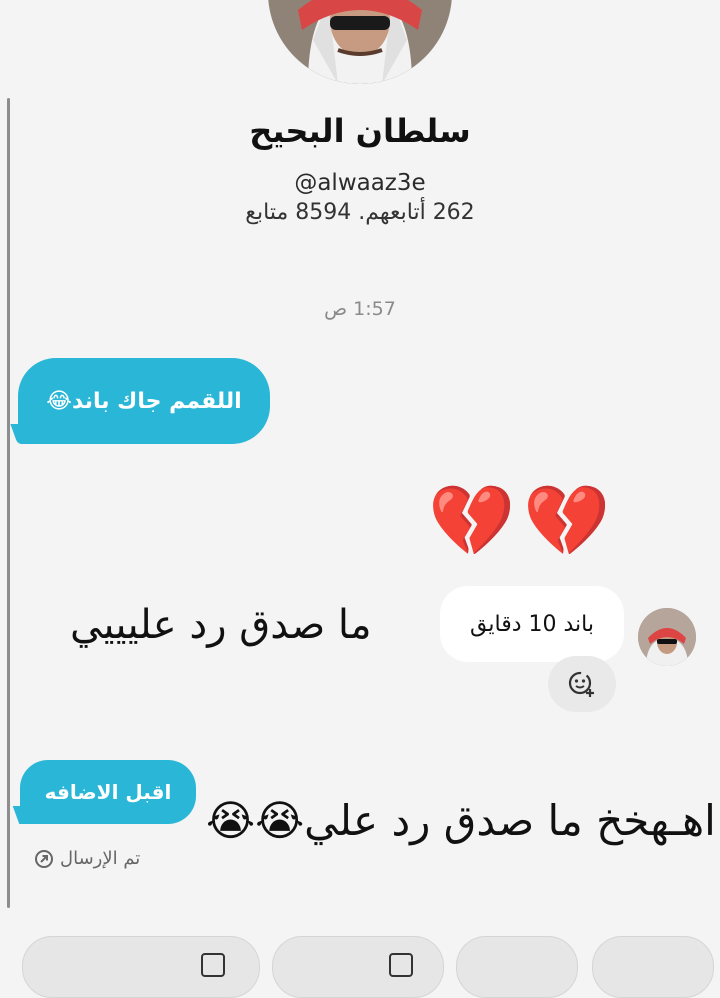 The image size is (720, 998). I want to click on overlay-caption-2: اهـهخخ ما صدق رد علي😭😭, so click(461, 820).